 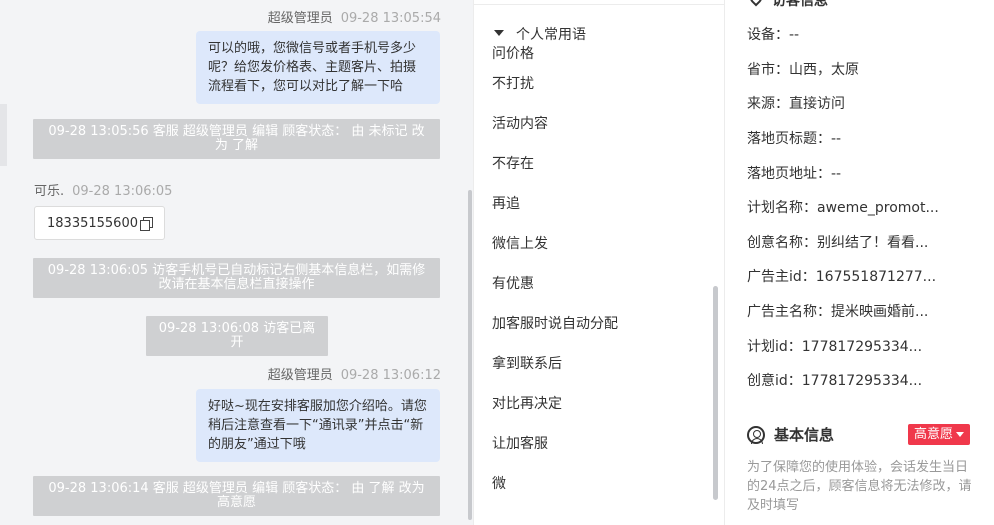 I want to click on user-circle-icon, so click(x=756, y=434).